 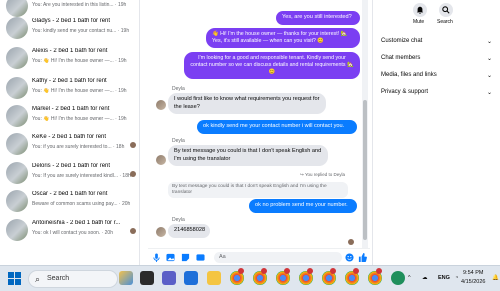 What do you see at coordinates (473, 273) in the screenshot?
I see `clock-time: 9:54 PM` at bounding box center [473, 273].